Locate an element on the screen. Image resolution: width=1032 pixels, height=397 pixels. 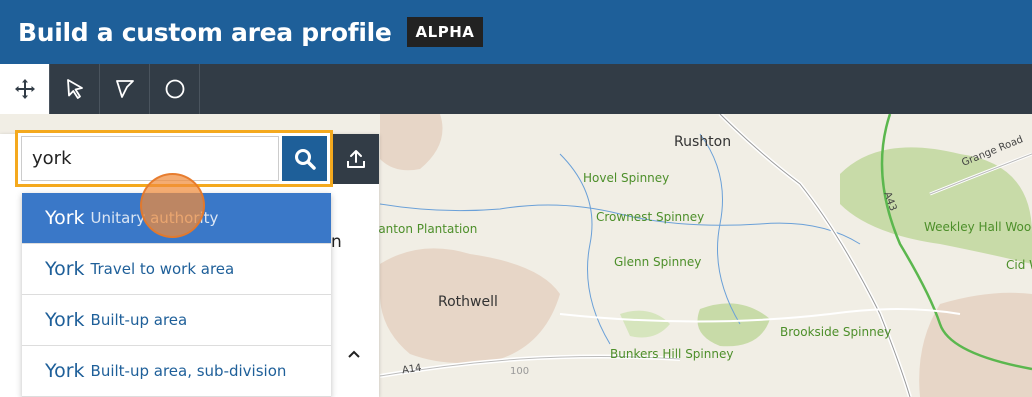
search-result-item: York Built-up area, sub-division is located at coordinates (176, 371).